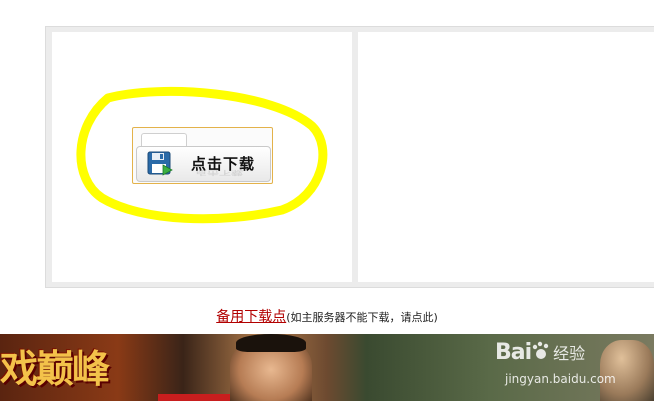 The image size is (654, 401). What do you see at coordinates (203, 164) in the screenshot?
I see `download-button-body: 点击下载 点击下载` at bounding box center [203, 164].